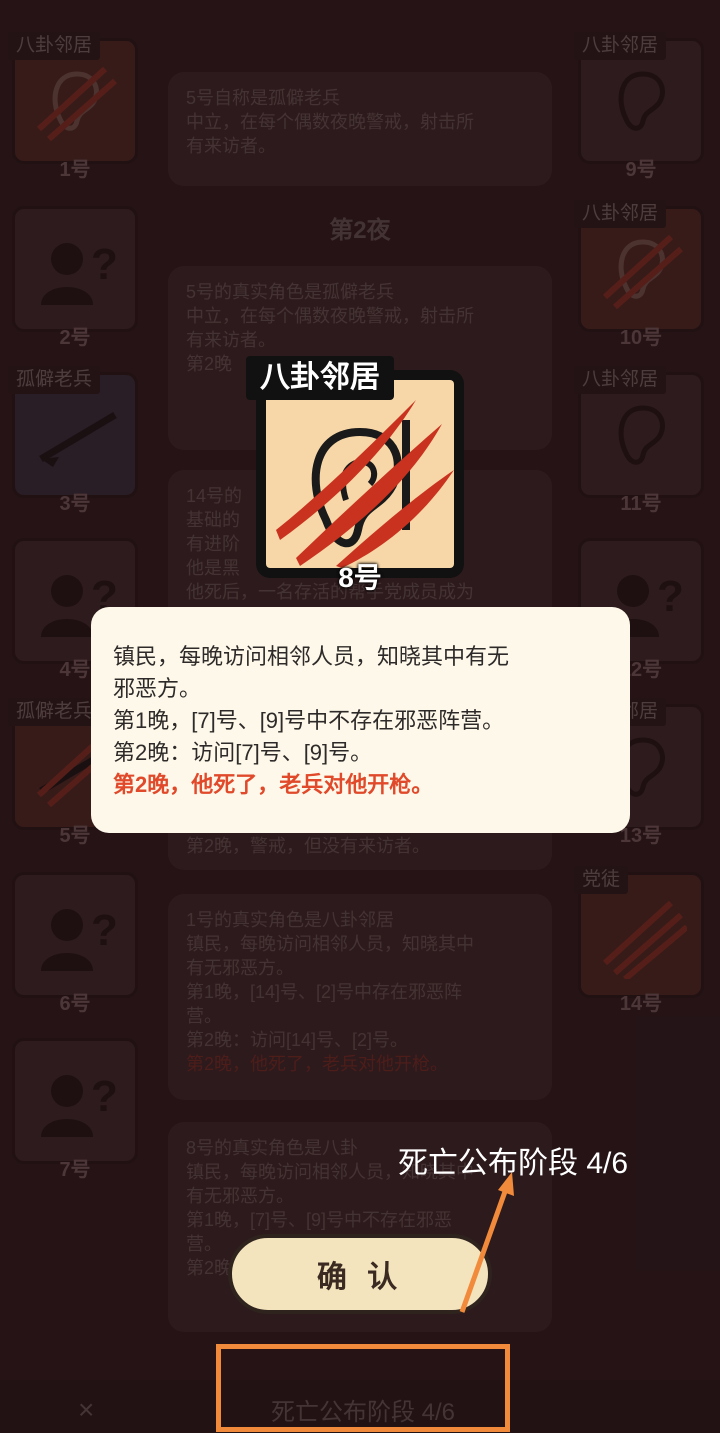 This screenshot has height=1433, width=720. I want to click on annotation-label: 死亡公布阶段 4/6, so click(513, 1163).